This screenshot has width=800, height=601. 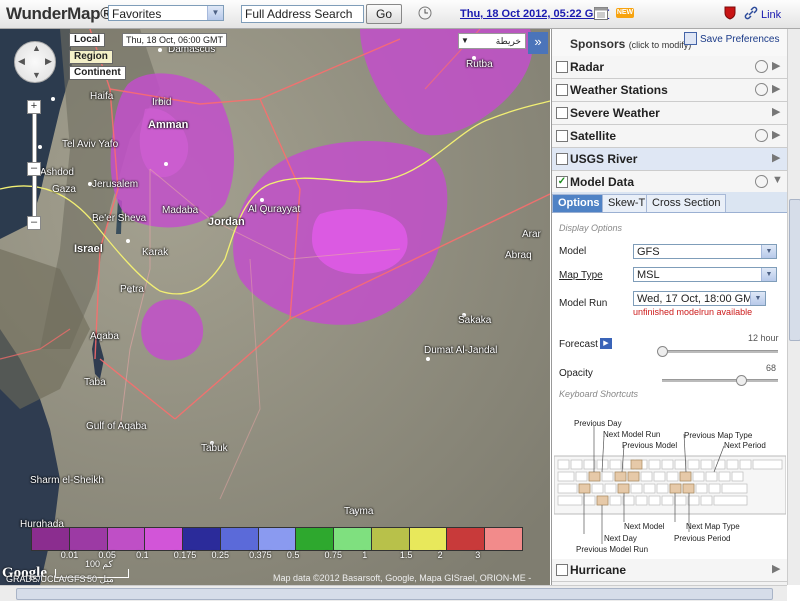 What do you see at coordinates (670, 113) in the screenshot?
I see `layer-row-severe-weather: Severe Weather ▶` at bounding box center [670, 113].